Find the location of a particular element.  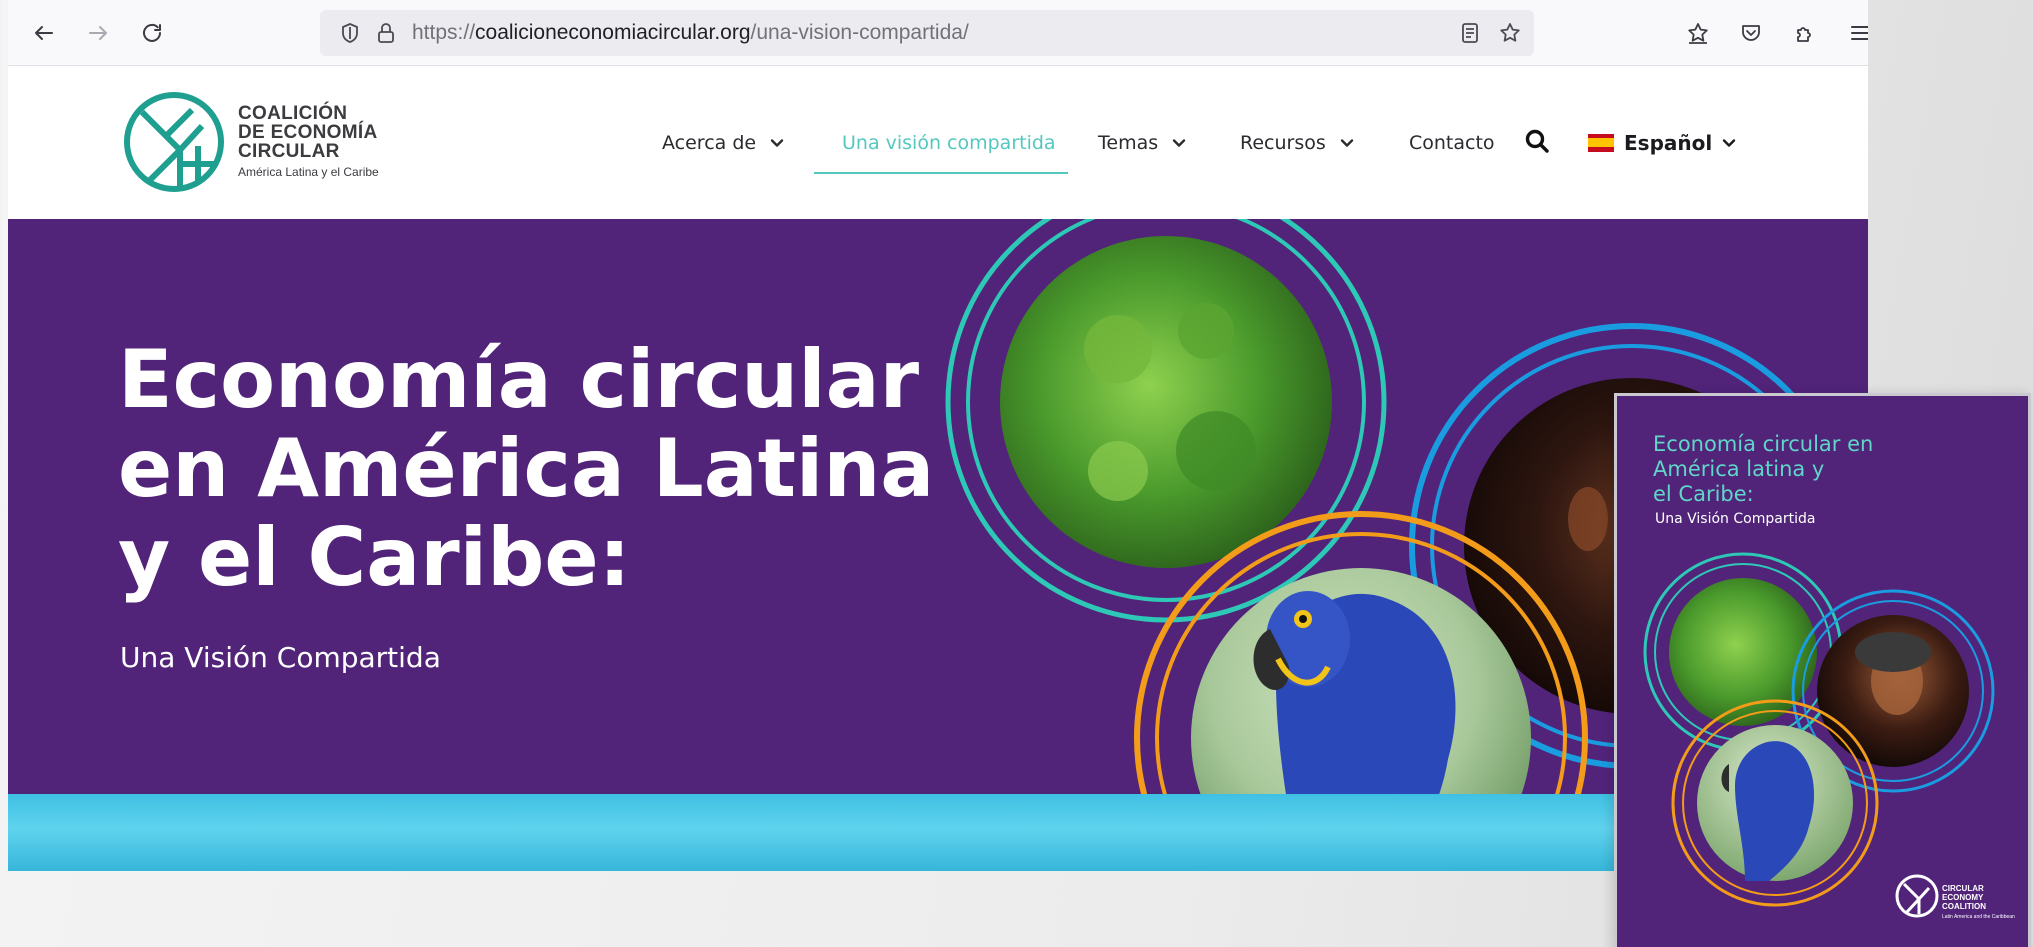

logo-line-2: DE ECONOMÍA is located at coordinates (308, 132).